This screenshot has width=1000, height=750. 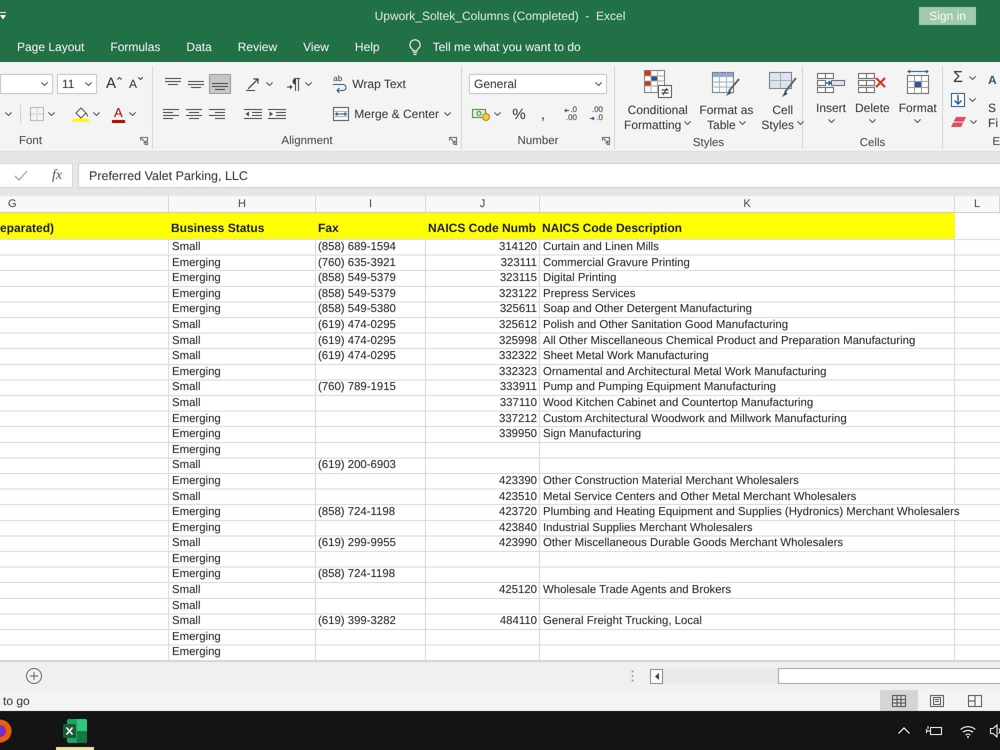 What do you see at coordinates (196, 84) in the screenshot?
I see `align-middle-icon` at bounding box center [196, 84].